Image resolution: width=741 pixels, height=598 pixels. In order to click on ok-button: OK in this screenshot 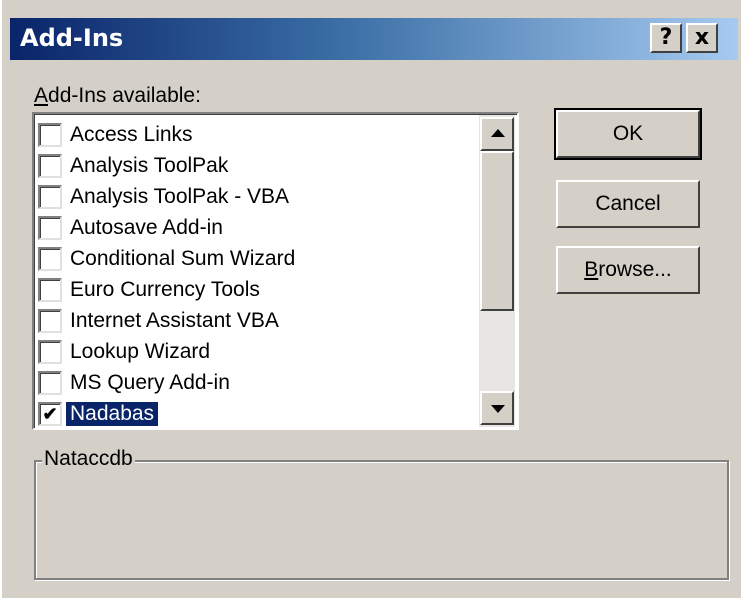, I will do `click(628, 134)`.